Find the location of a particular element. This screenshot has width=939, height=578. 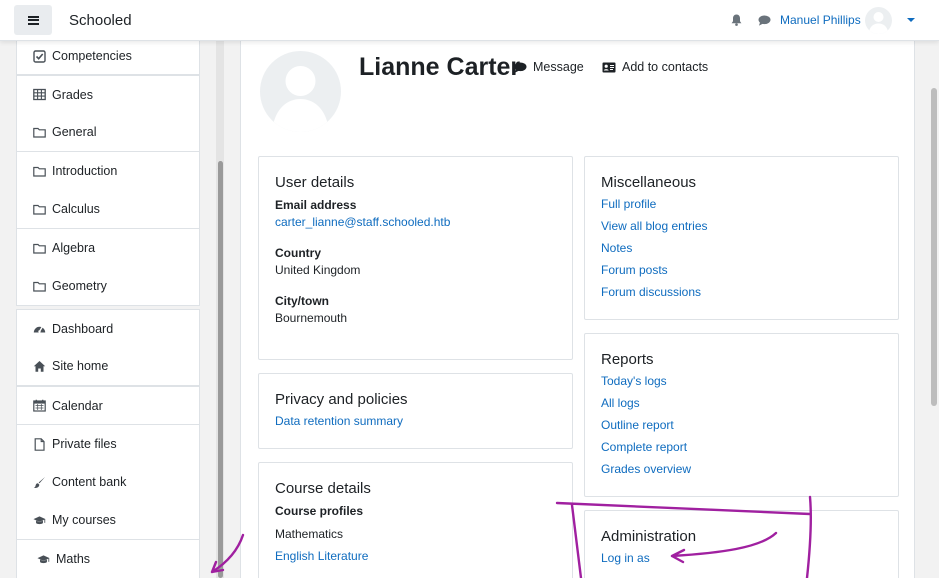

page-title: Lianne Carter is located at coordinates (440, 67).